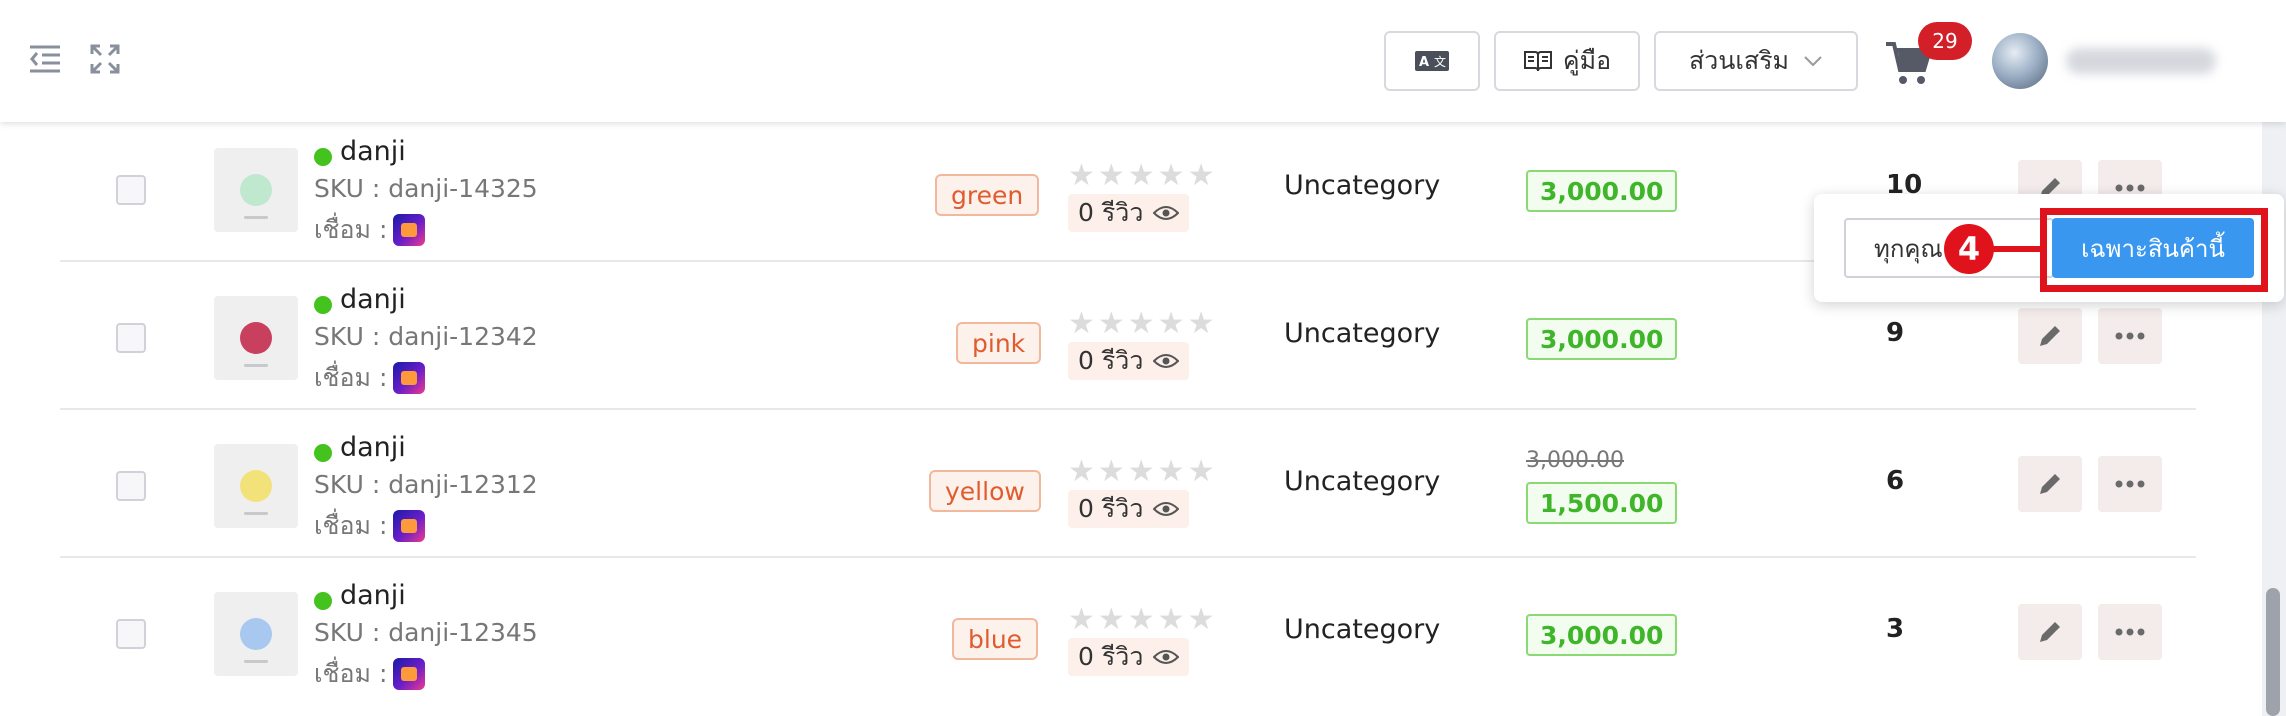 The image size is (2286, 716). I want to click on manual-label: คู่มือ, so click(1587, 60).